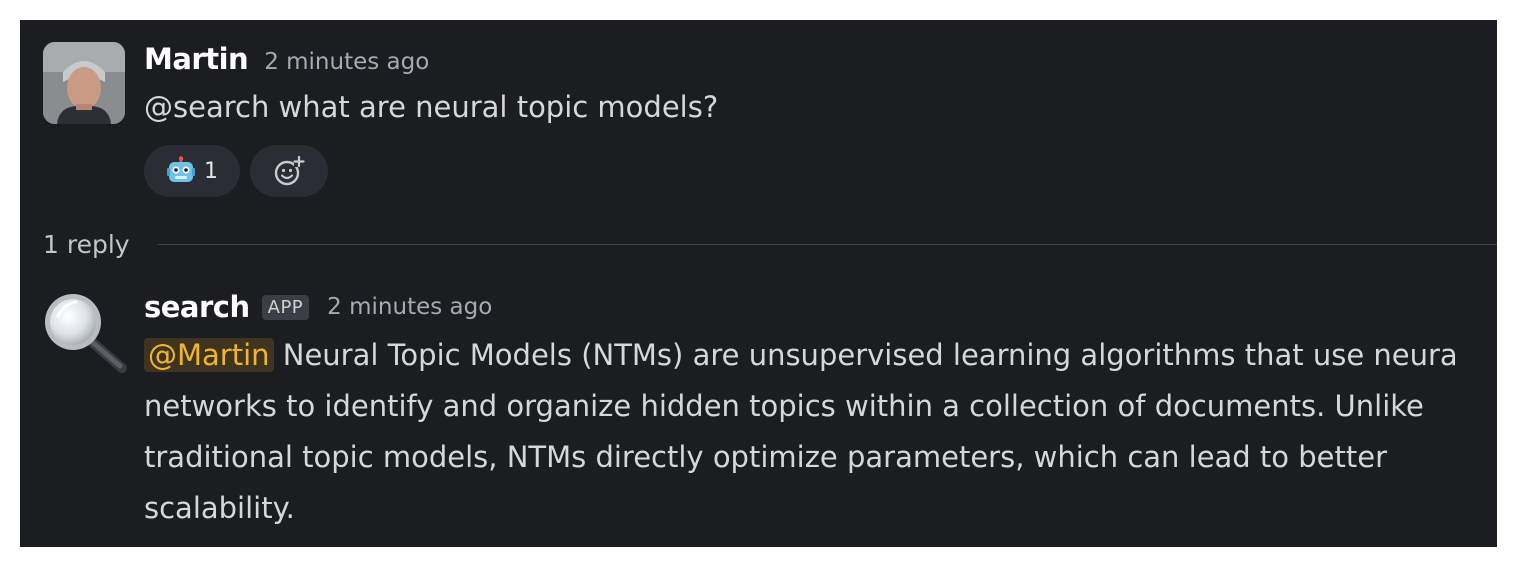 The image size is (1517, 568). I want to click on user-photo-icon, so click(84, 83).